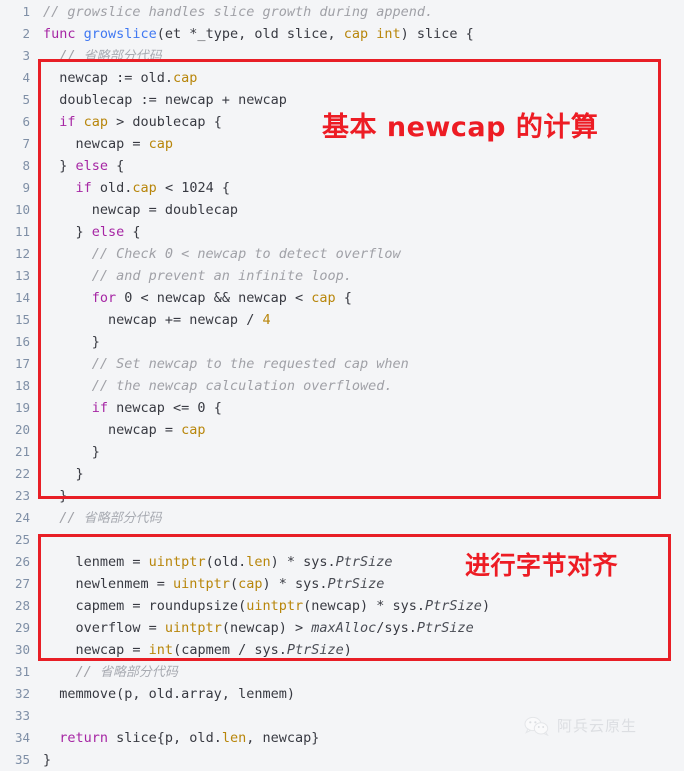 This screenshot has height=771, width=684. Describe the element at coordinates (342, 232) in the screenshot. I see `code-line: 11 } else {` at that location.